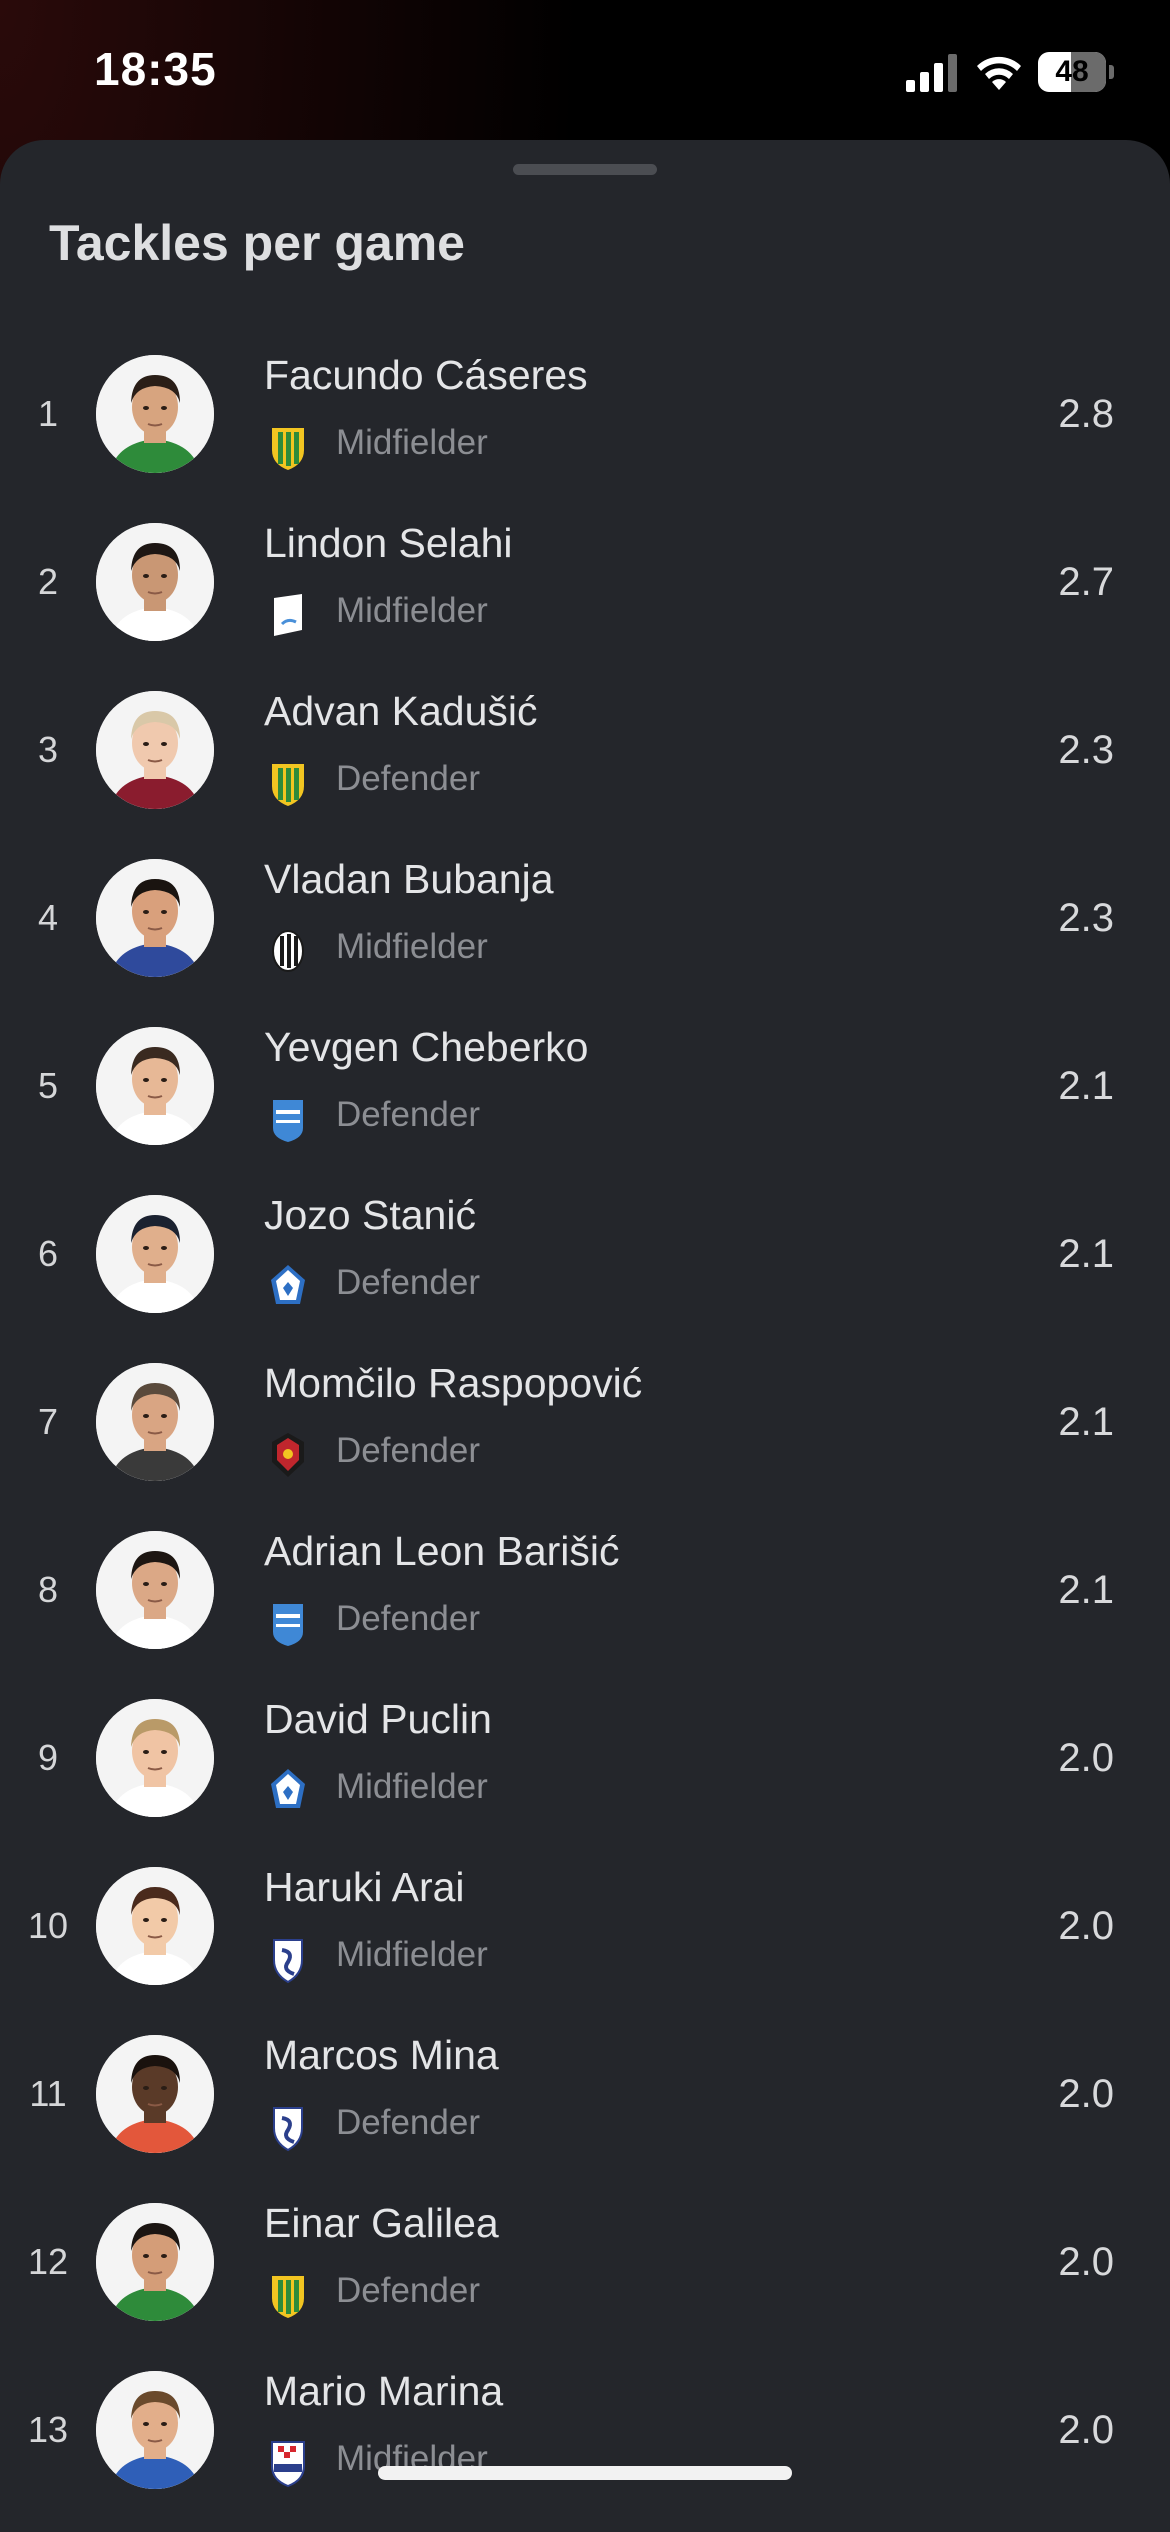 The height and width of the screenshot is (2532, 1170). What do you see at coordinates (288, 2463) in the screenshot?
I see `red-white-checker-badge-icon` at bounding box center [288, 2463].